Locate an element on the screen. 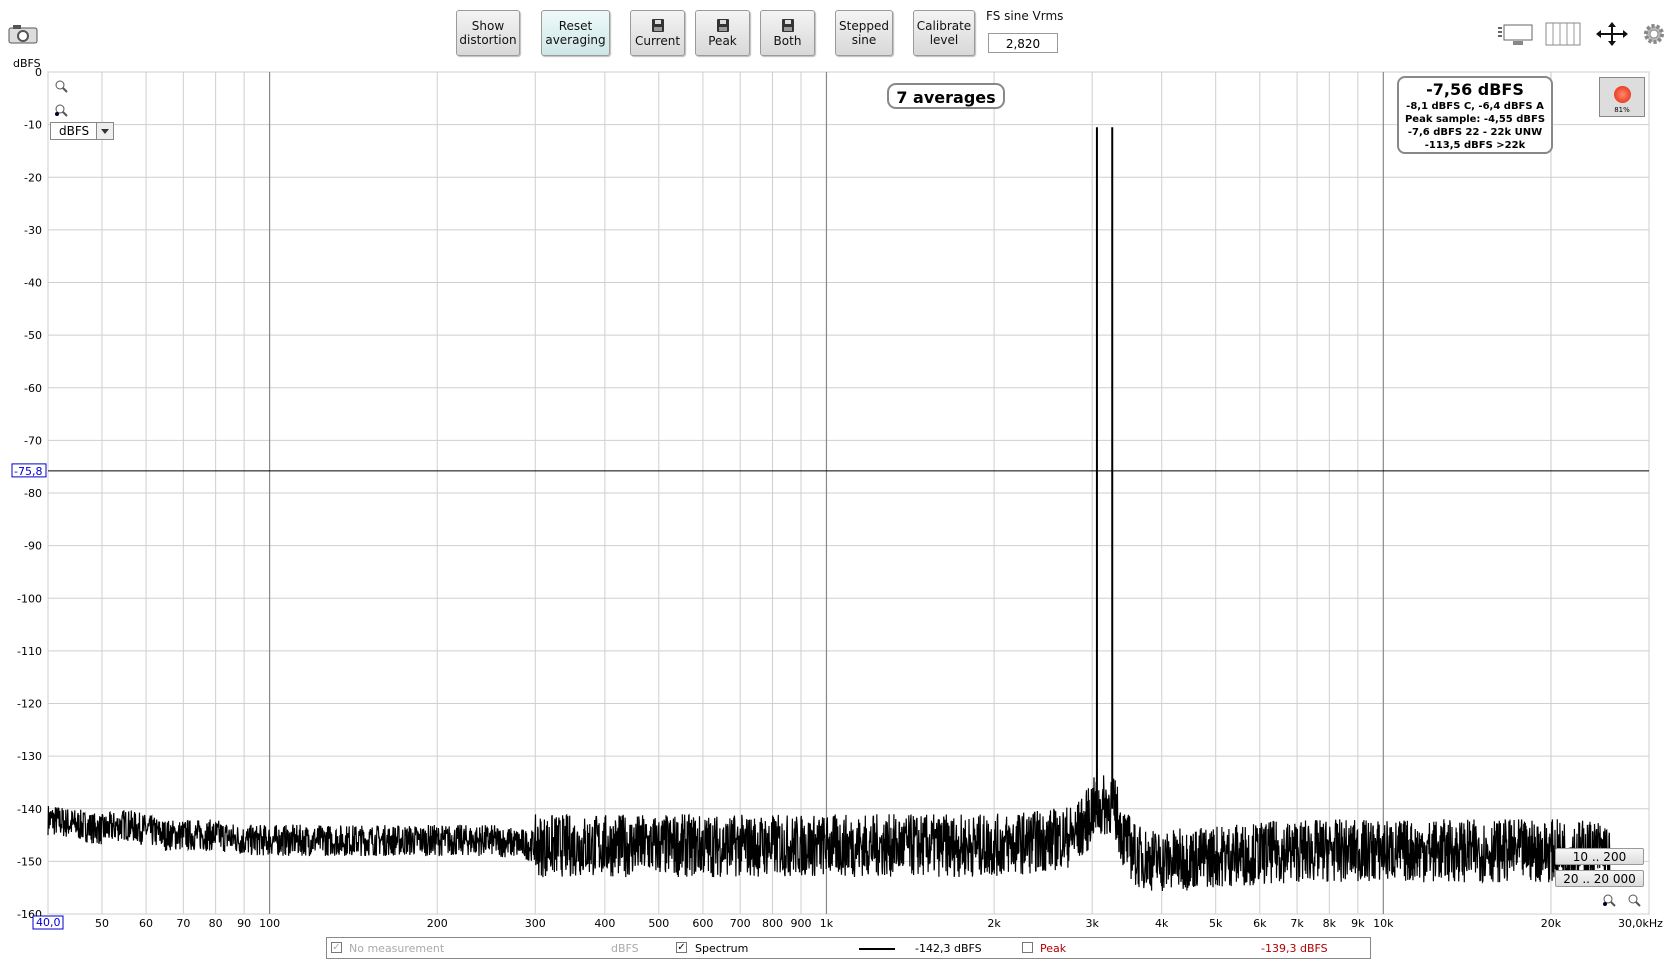  x-tick-label: 8k is located at coordinates (1330, 923).